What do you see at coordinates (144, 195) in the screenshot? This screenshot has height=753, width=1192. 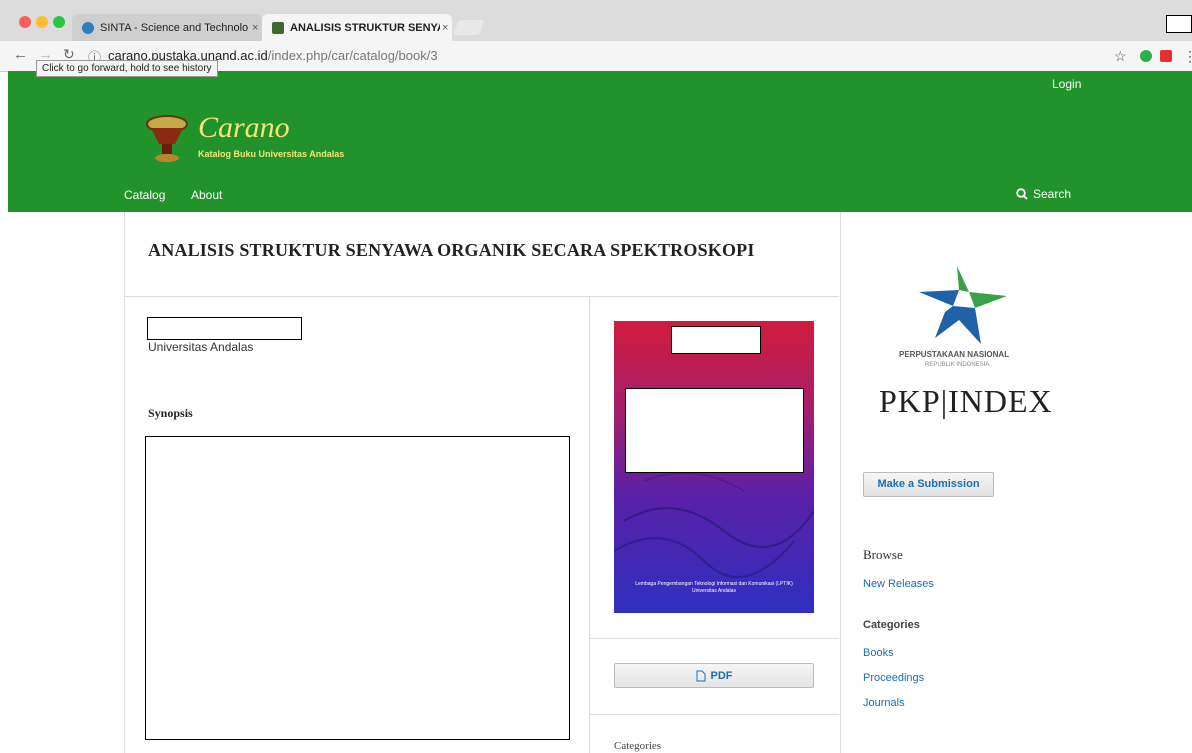 I see `nav-catalog: Catalog` at bounding box center [144, 195].